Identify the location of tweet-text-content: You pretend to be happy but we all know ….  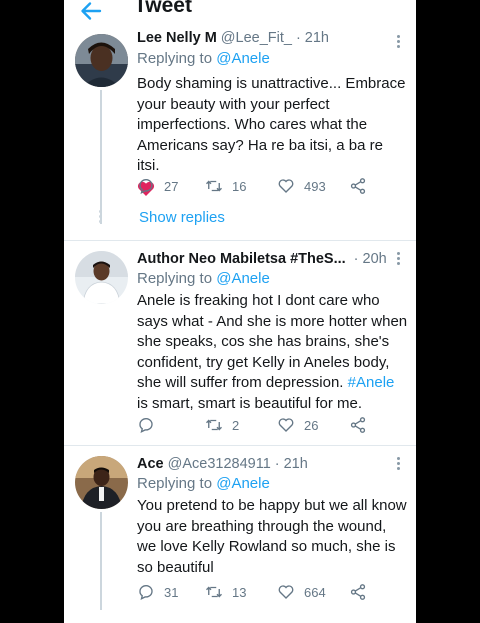
(272, 536).